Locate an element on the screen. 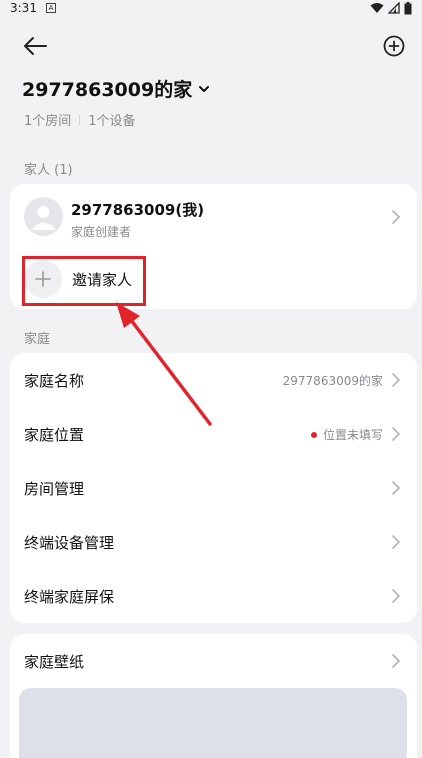  setting-label: 家庭名称 is located at coordinates (54, 381).